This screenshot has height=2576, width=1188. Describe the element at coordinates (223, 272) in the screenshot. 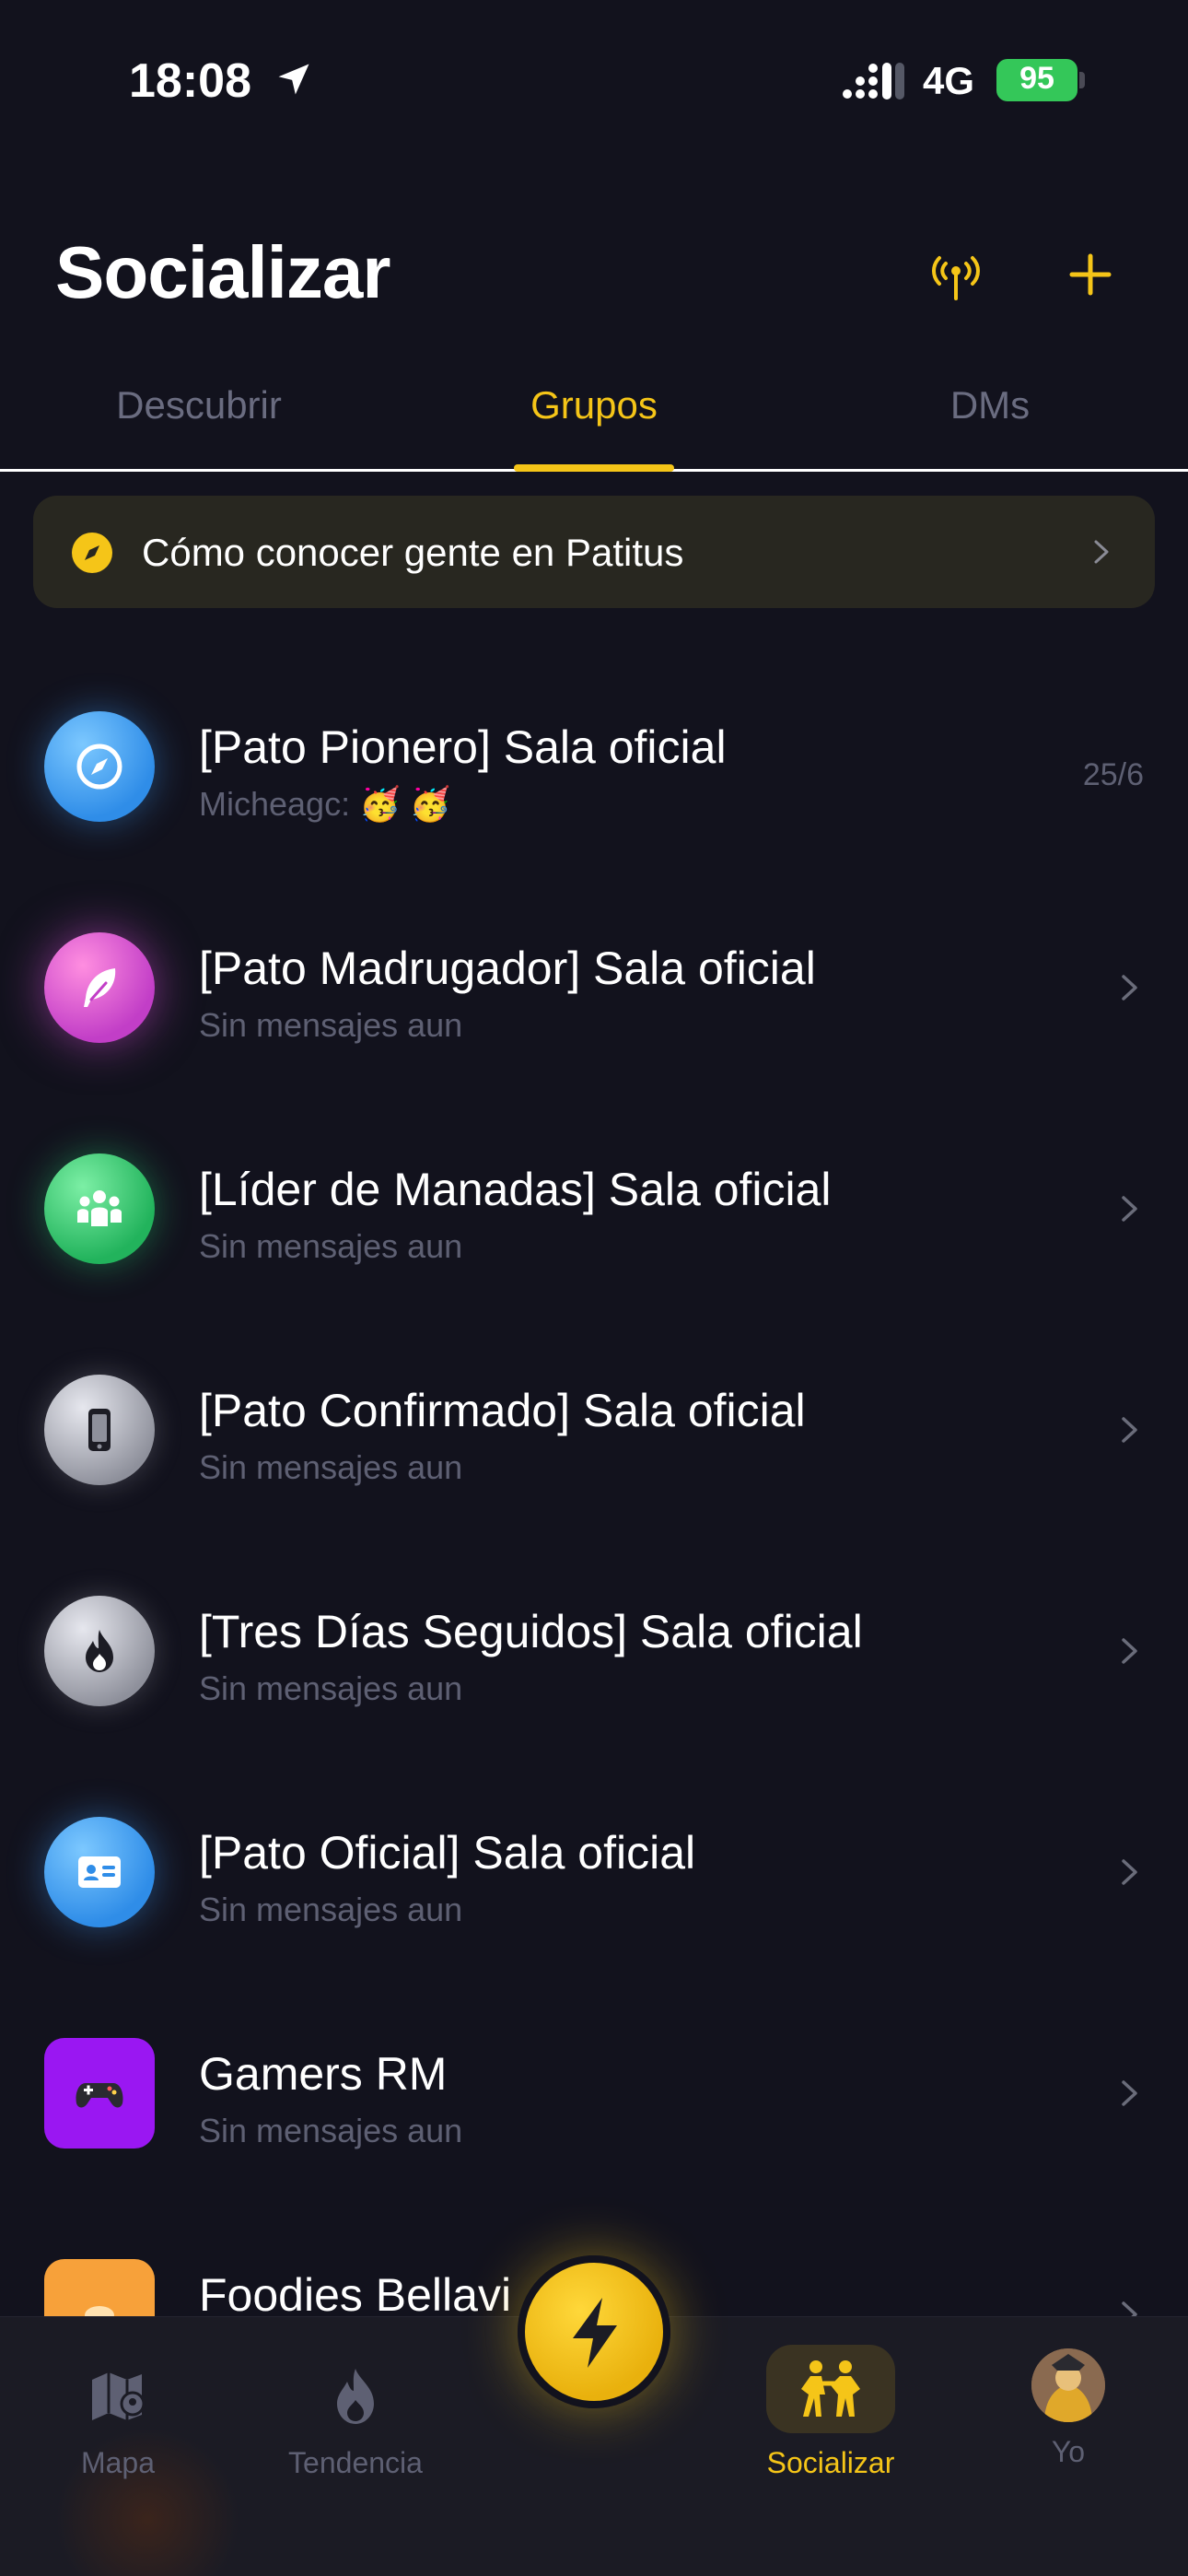

I see `page-title: Socializar` at that location.